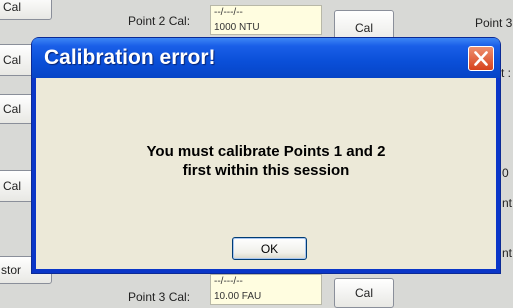 This screenshot has width=513, height=308. What do you see at coordinates (364, 293) in the screenshot?
I see `point3-cal-button: Cal` at bounding box center [364, 293].